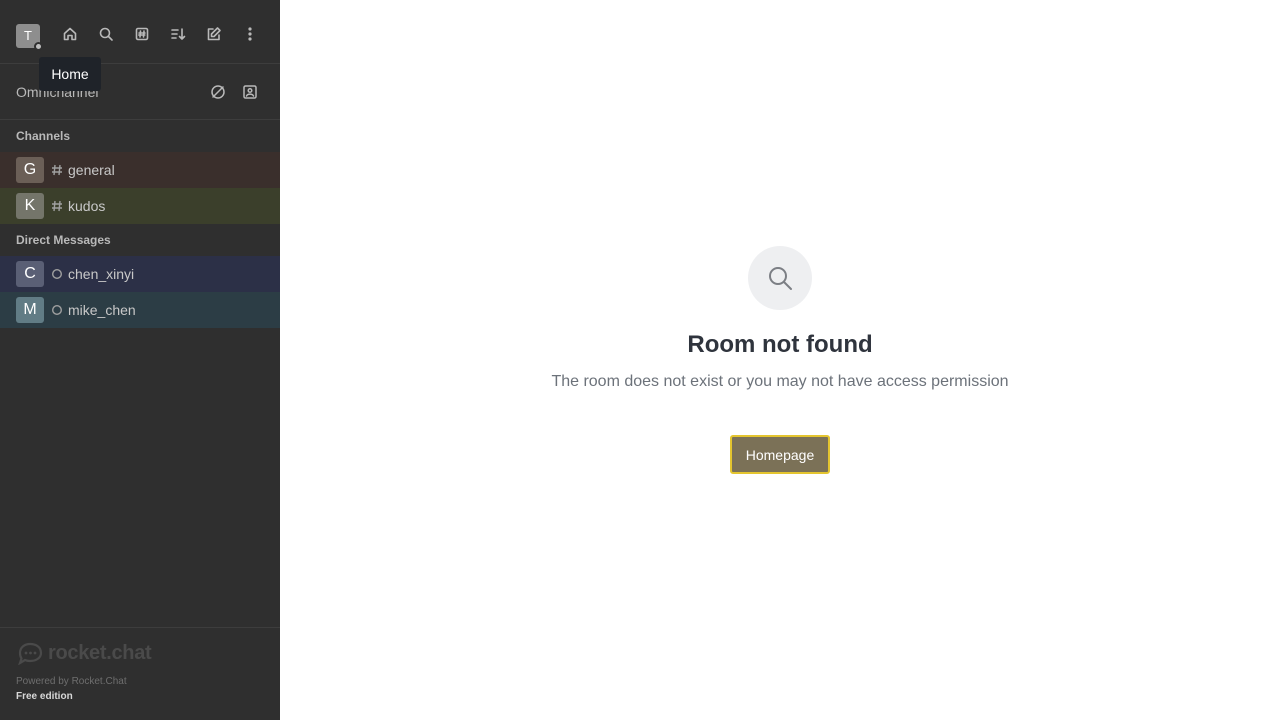  Describe the element at coordinates (30, 274) in the screenshot. I see `user-avatar: C` at that location.